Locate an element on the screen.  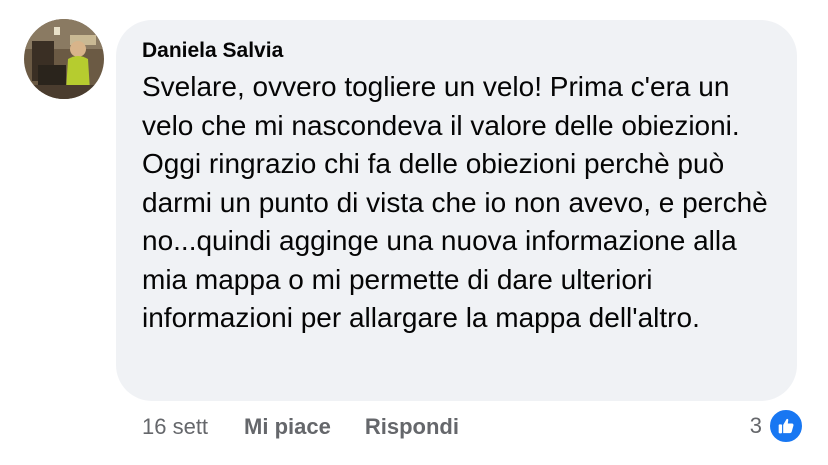
reply-button: Rispondi is located at coordinates (412, 427).